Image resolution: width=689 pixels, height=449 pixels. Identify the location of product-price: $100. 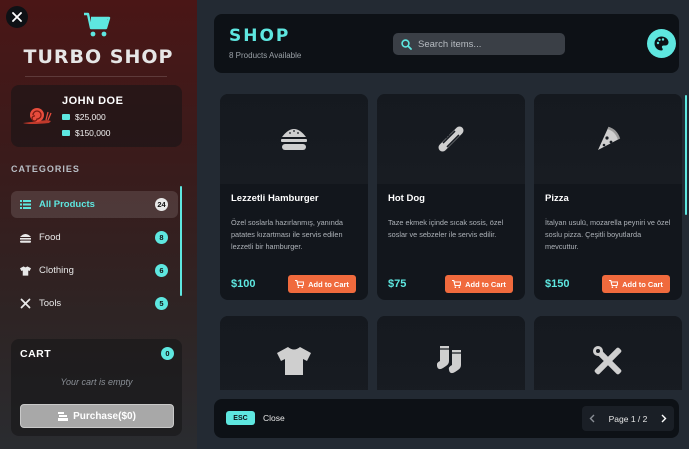
(243, 284).